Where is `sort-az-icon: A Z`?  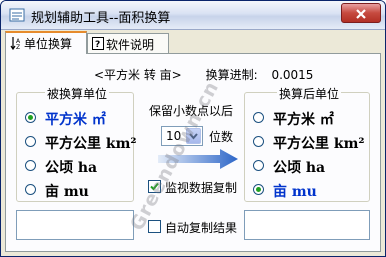 sort-az-icon: A Z is located at coordinates (15, 43).